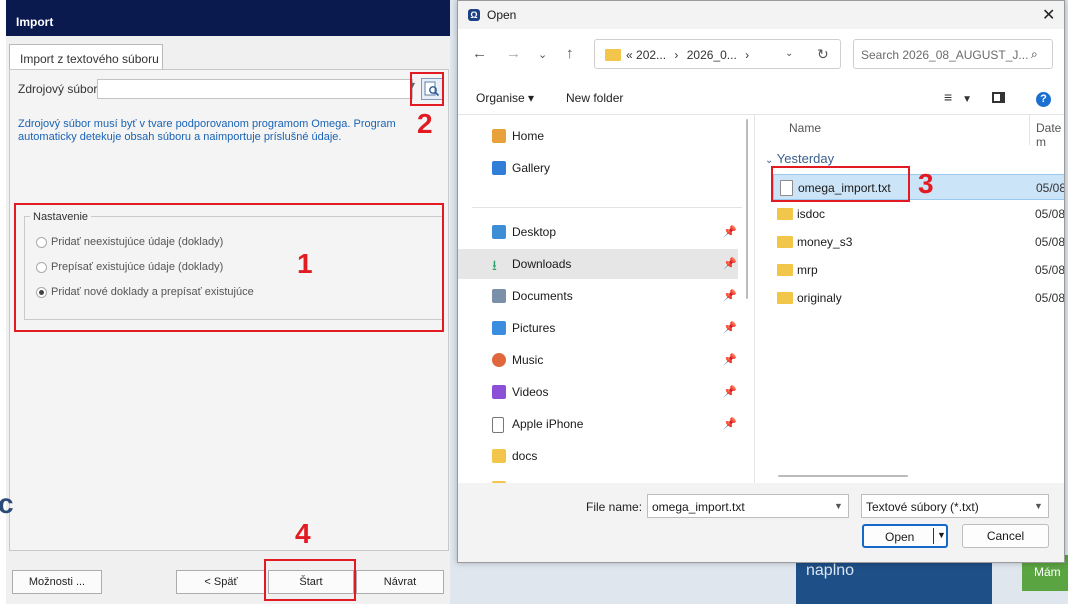  What do you see at coordinates (749, 209) in the screenshot?
I see `nav-scrollbar` at bounding box center [749, 209].